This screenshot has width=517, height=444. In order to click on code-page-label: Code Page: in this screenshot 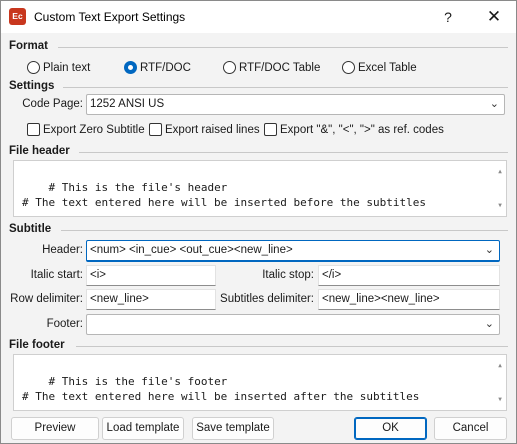, I will do `click(52, 104)`.